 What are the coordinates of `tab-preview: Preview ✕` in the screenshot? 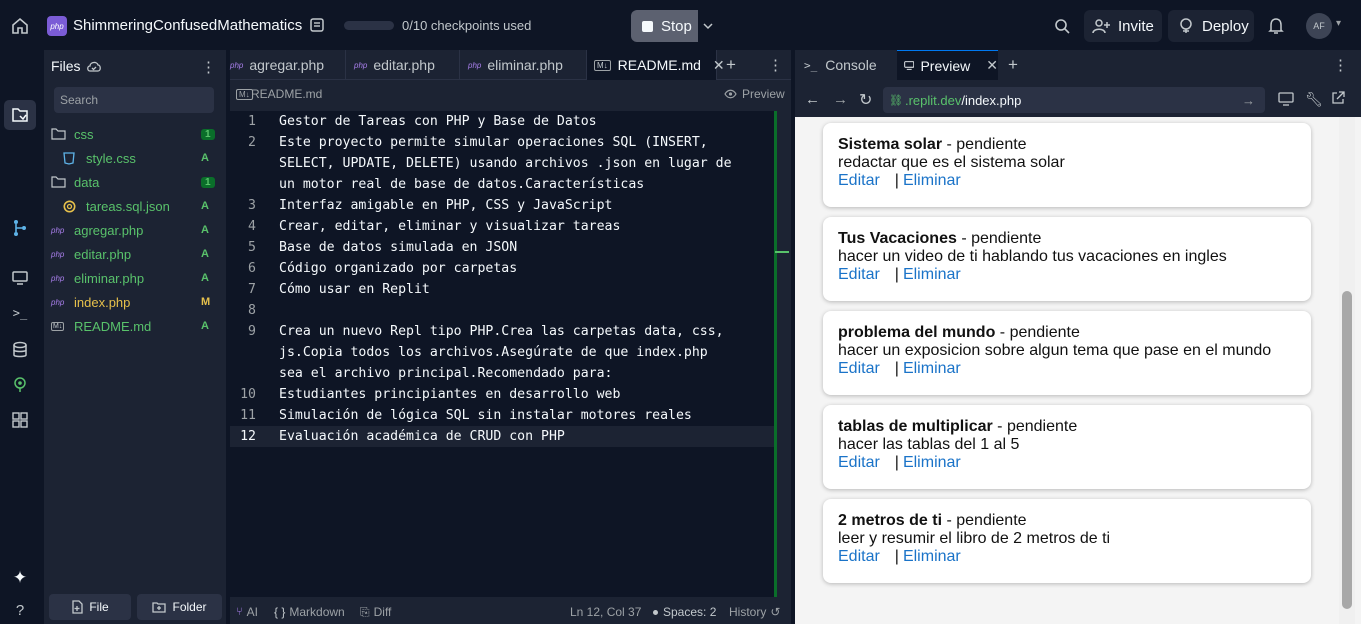 It's located at (947, 65).